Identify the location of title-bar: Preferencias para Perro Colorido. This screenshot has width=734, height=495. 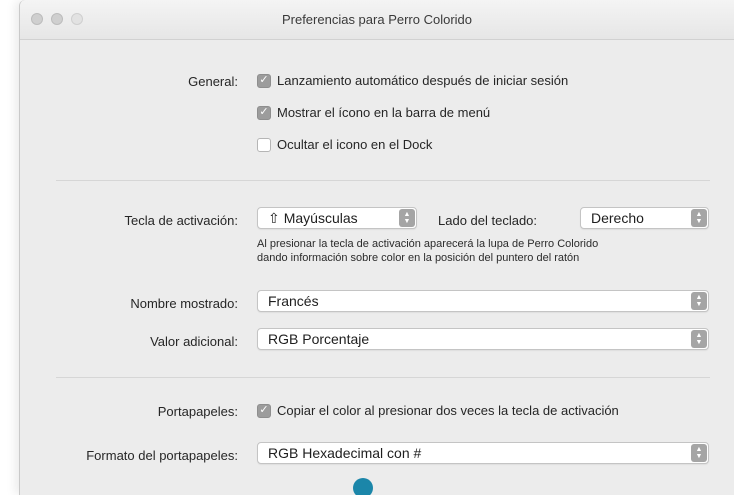
(377, 20).